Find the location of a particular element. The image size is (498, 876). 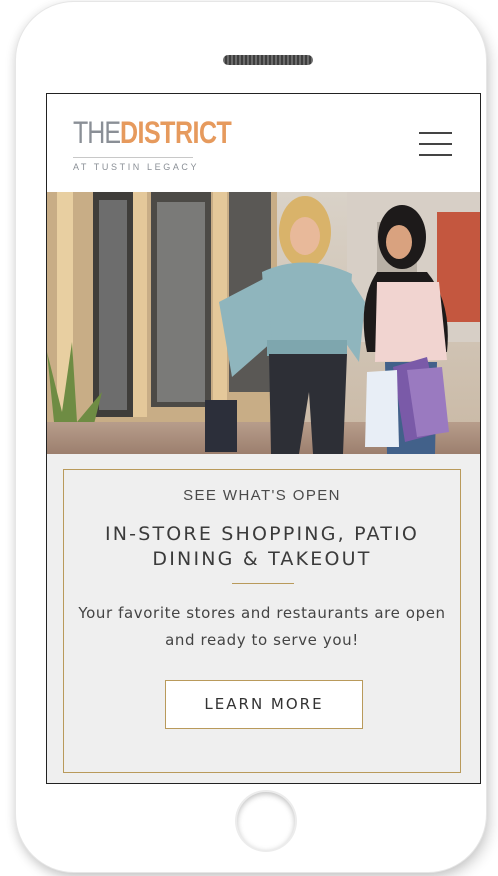

logo-wordmark: THEDISTRICT is located at coordinates (152, 133).